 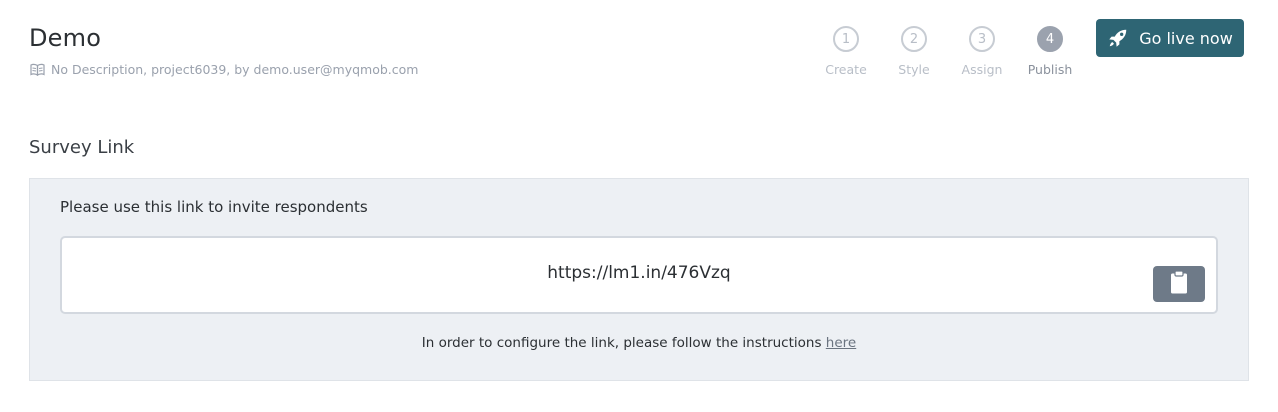 I want to click on clipboard-icon, so click(x=1179, y=284).